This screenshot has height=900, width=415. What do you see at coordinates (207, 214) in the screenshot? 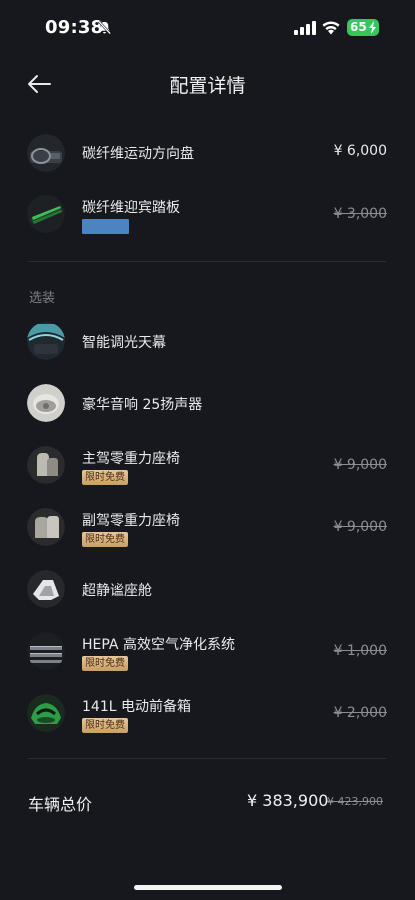
I see `list-item: 碳纤维迎宾踏板 ¥ 3,000` at bounding box center [207, 214].